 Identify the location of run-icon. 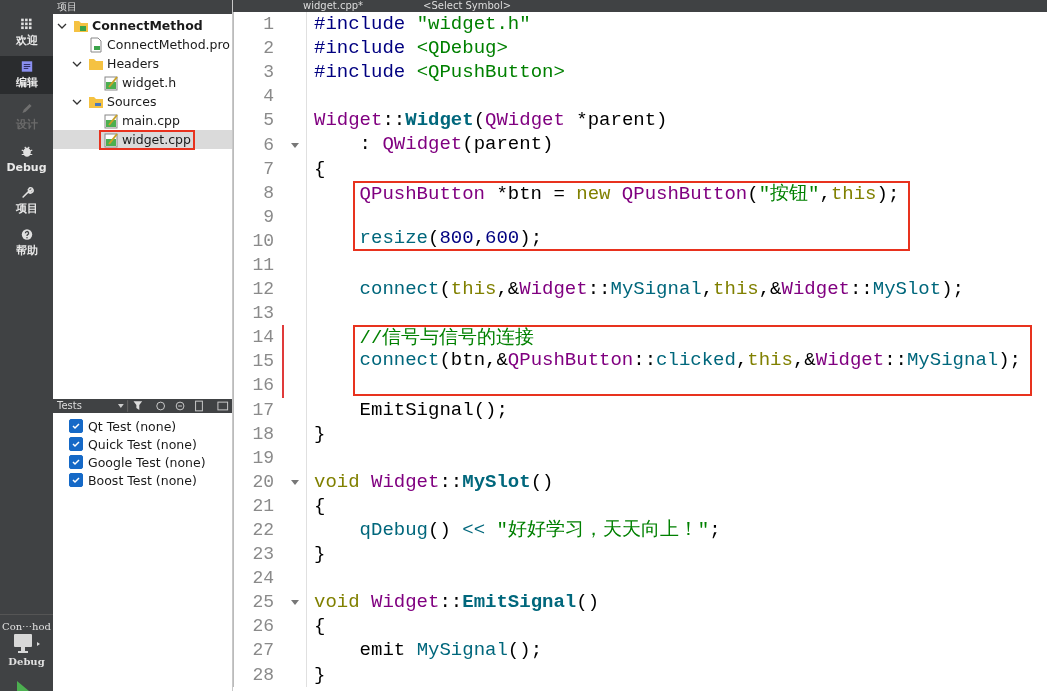
(22, 686).